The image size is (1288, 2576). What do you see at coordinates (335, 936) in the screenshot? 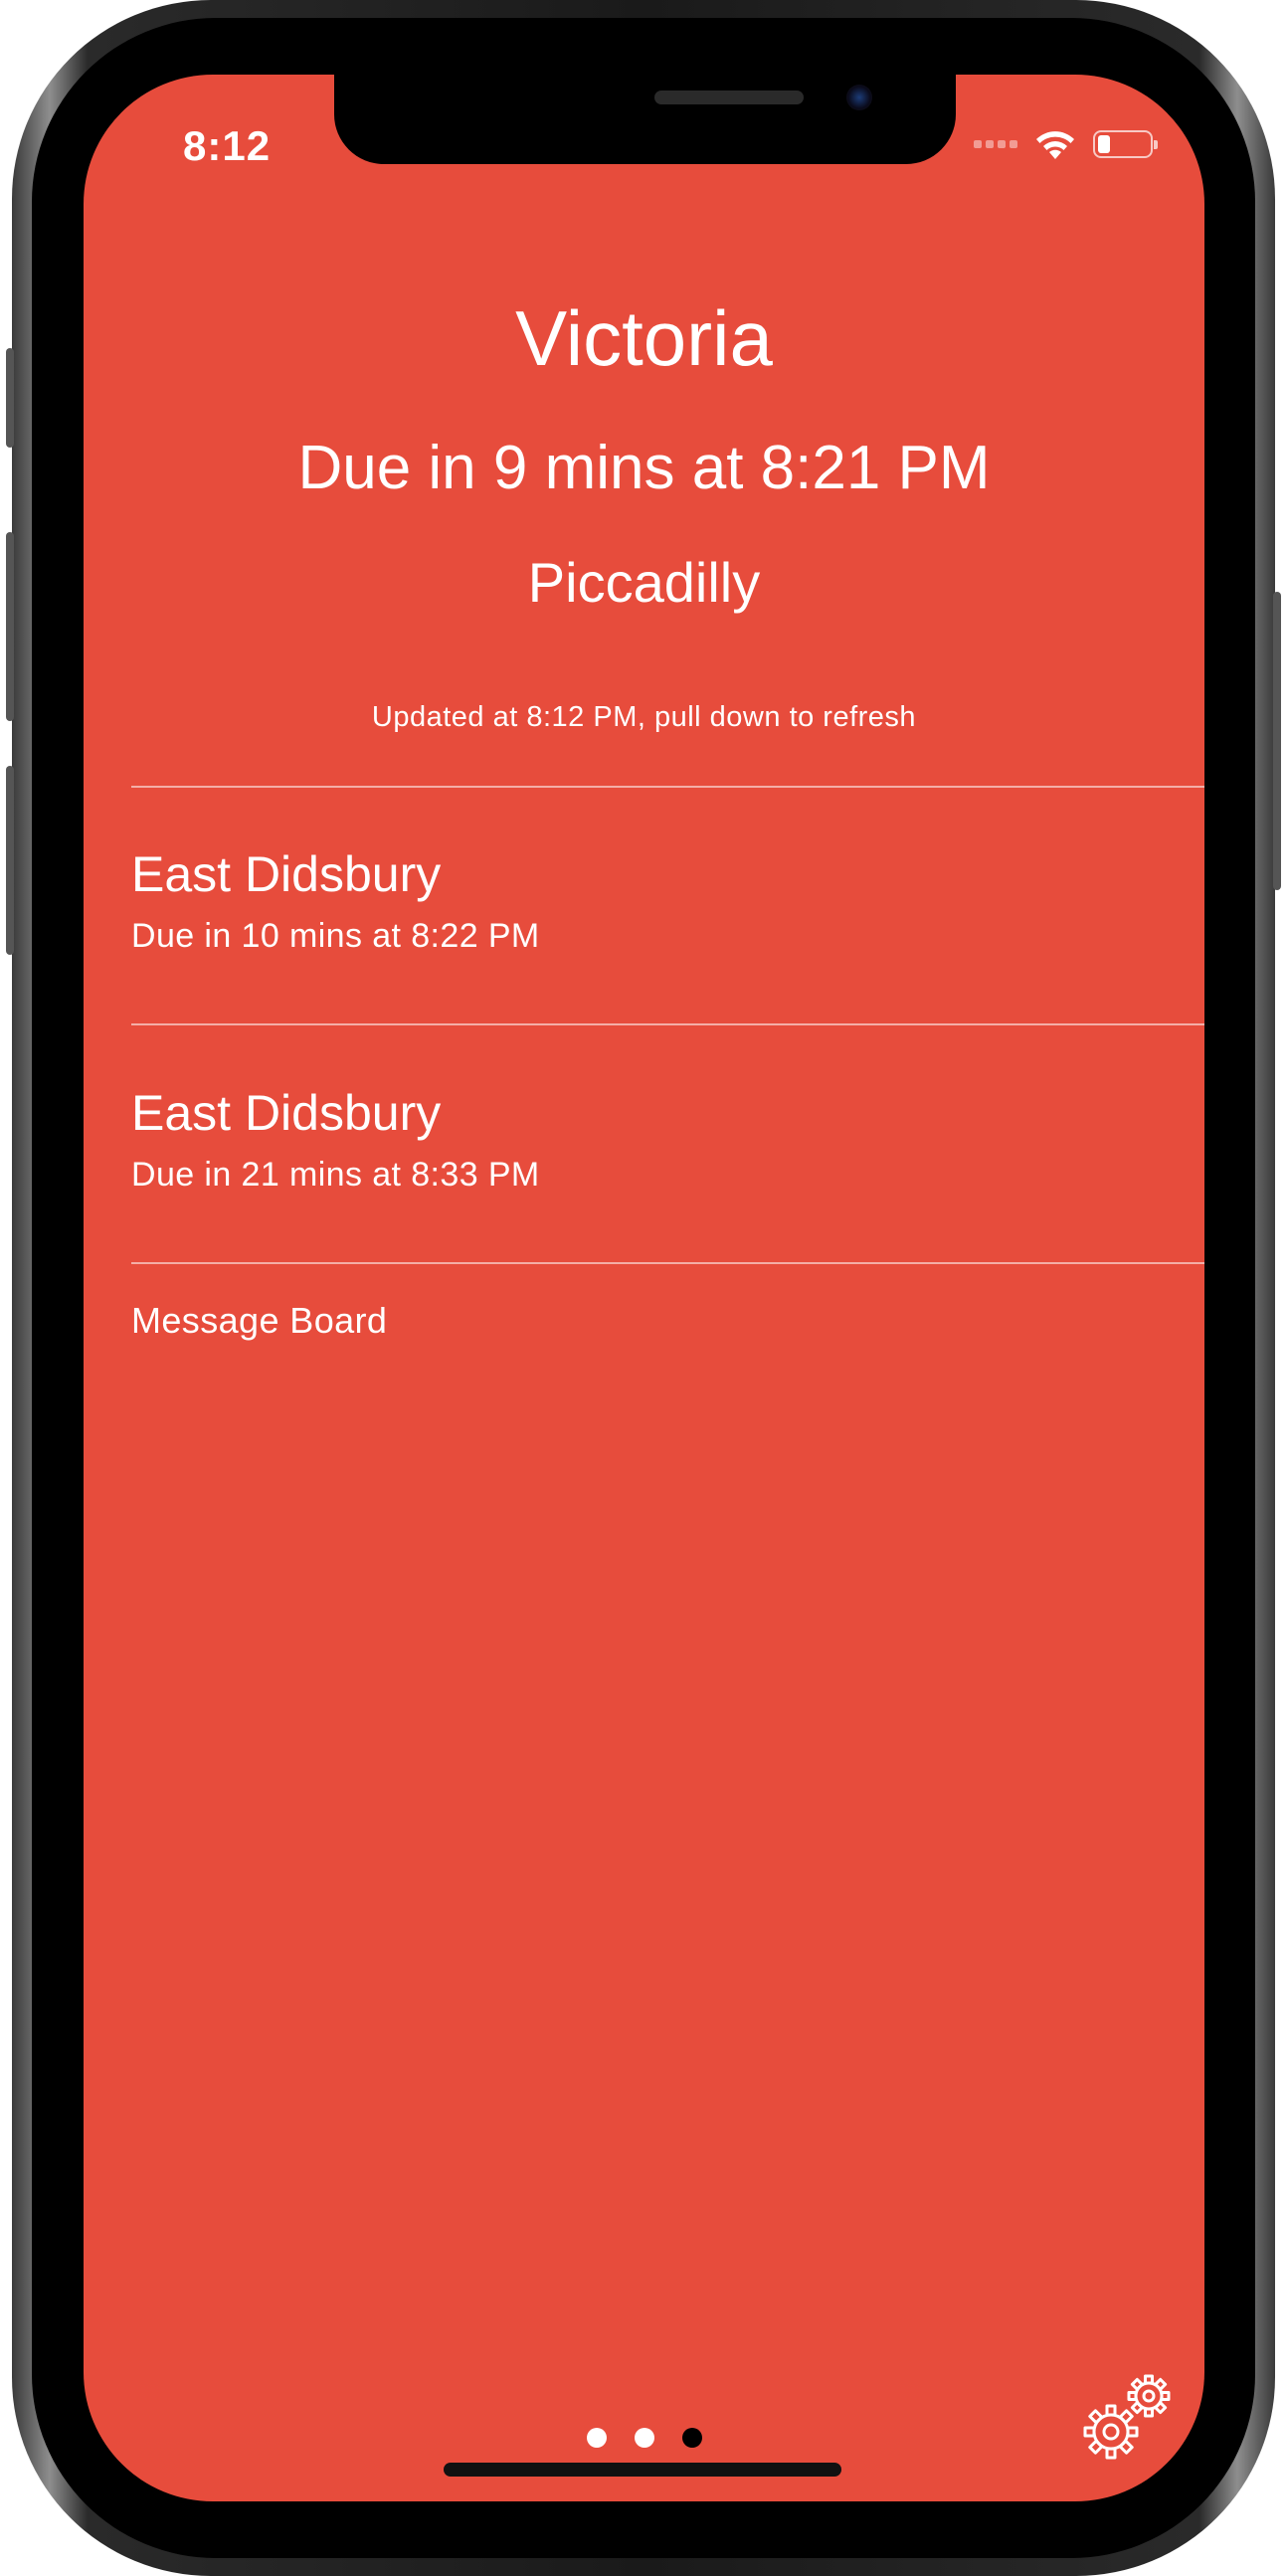
I see `tram-due-time: Due in 10 mins at 8:22 PM` at bounding box center [335, 936].